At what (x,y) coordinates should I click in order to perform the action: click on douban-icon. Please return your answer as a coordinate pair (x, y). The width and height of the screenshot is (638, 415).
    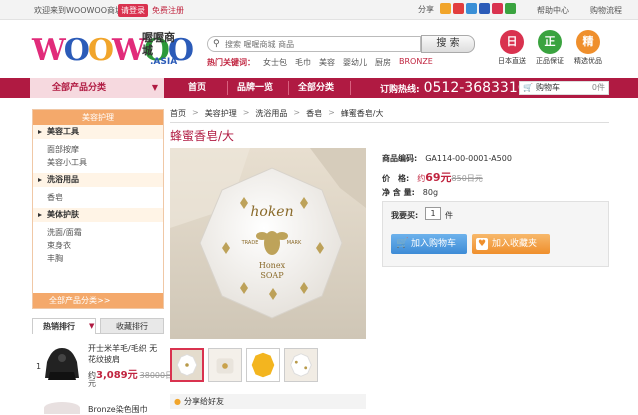
    Looking at the image, I should click on (510, 8).